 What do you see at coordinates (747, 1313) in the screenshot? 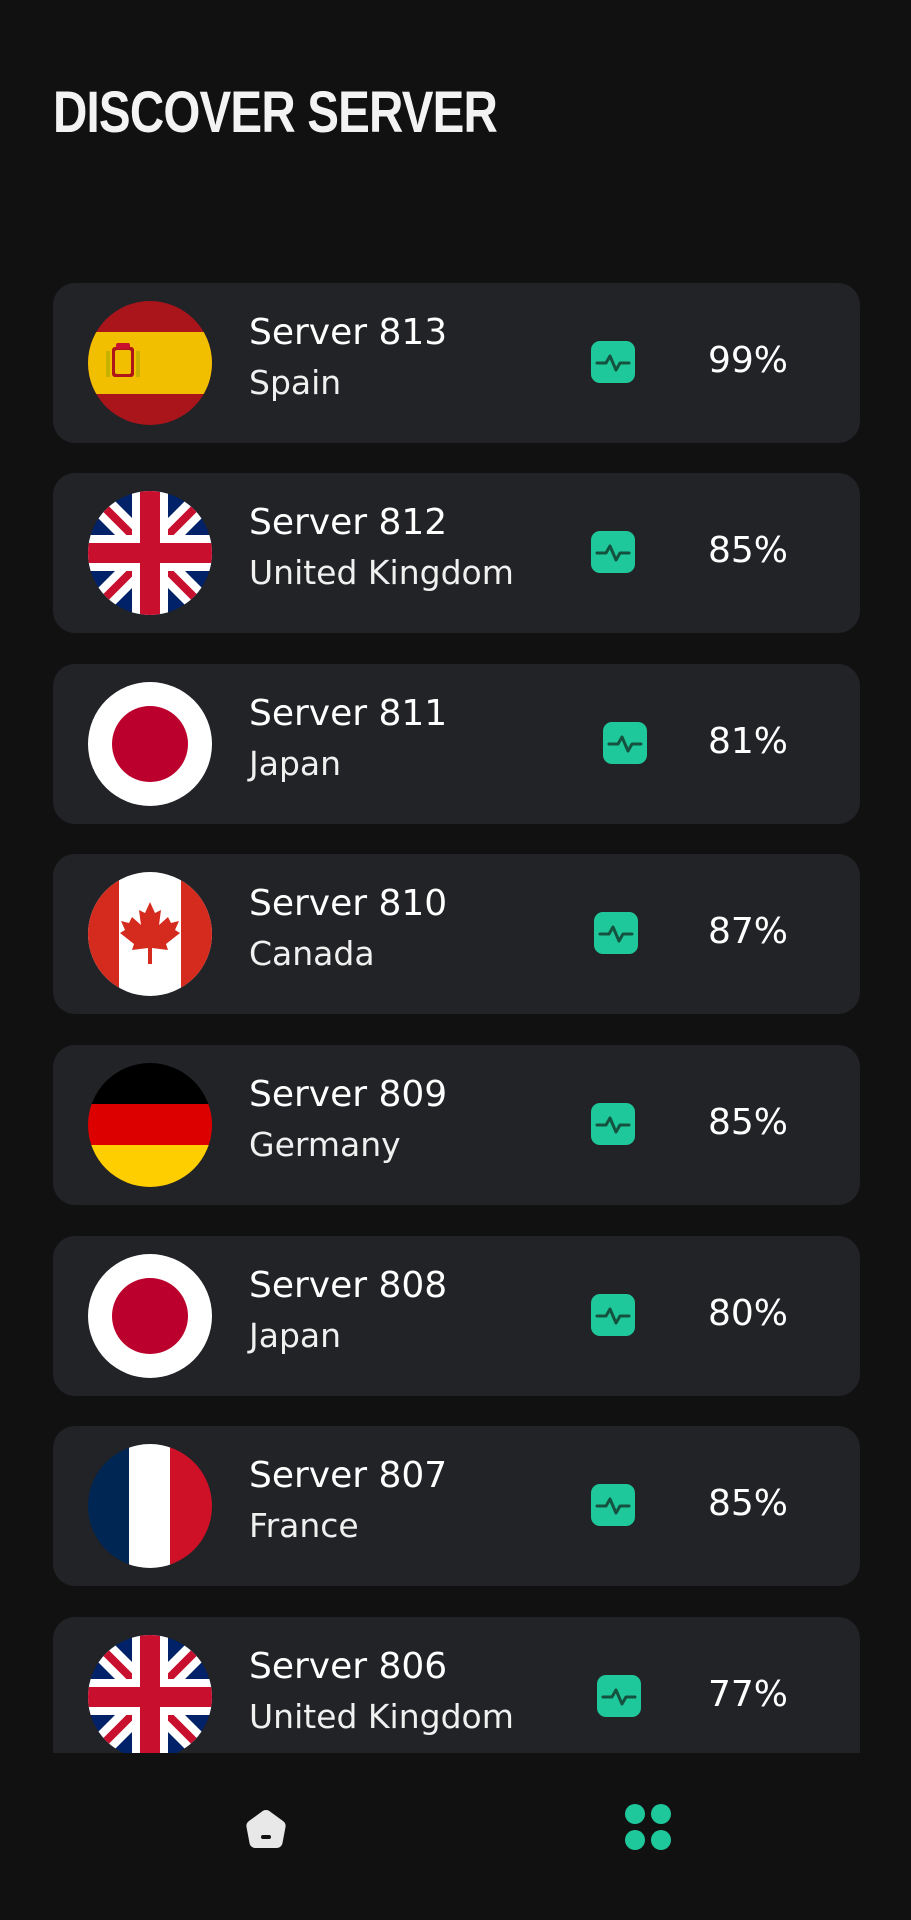
I see `server-load: 80%` at bounding box center [747, 1313].